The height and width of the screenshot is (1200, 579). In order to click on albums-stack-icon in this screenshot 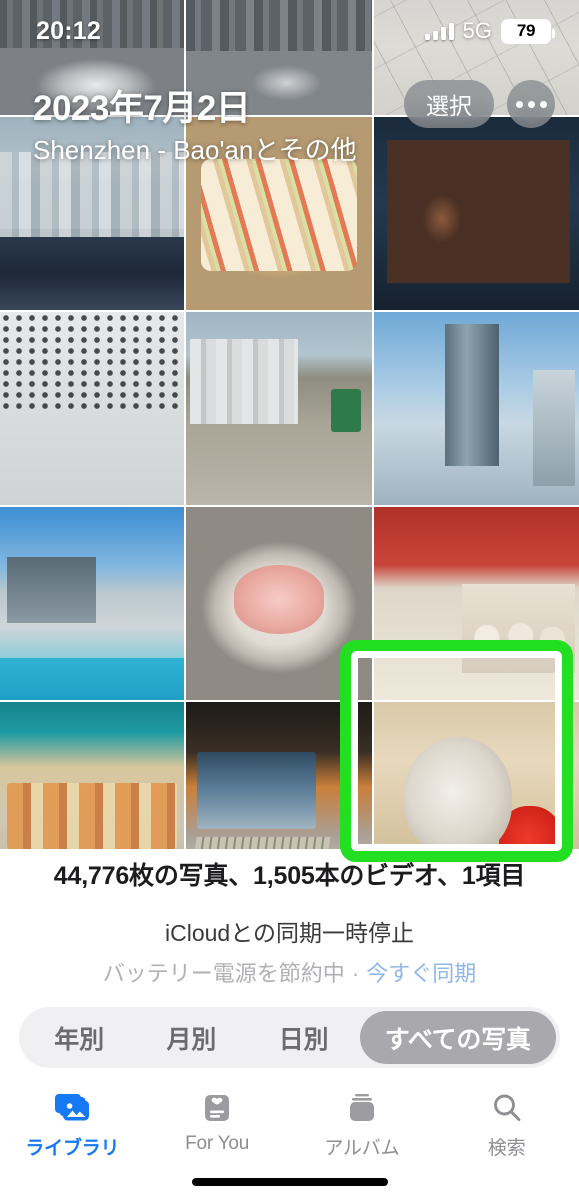, I will do `click(362, 1108)`.